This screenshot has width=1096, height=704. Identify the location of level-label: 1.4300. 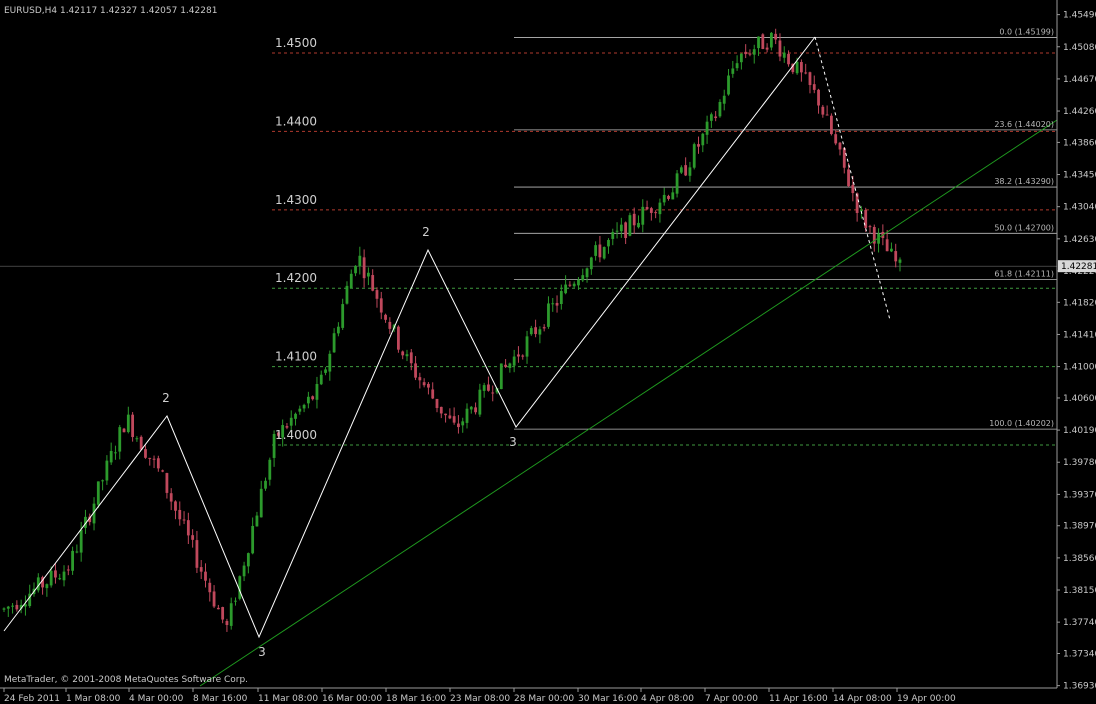
(296, 200).